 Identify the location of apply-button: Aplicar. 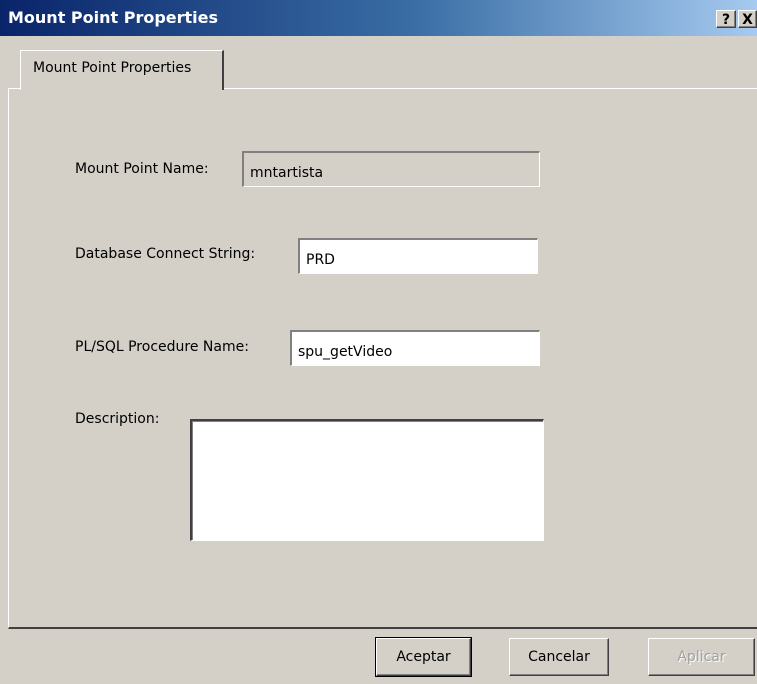
(701, 657).